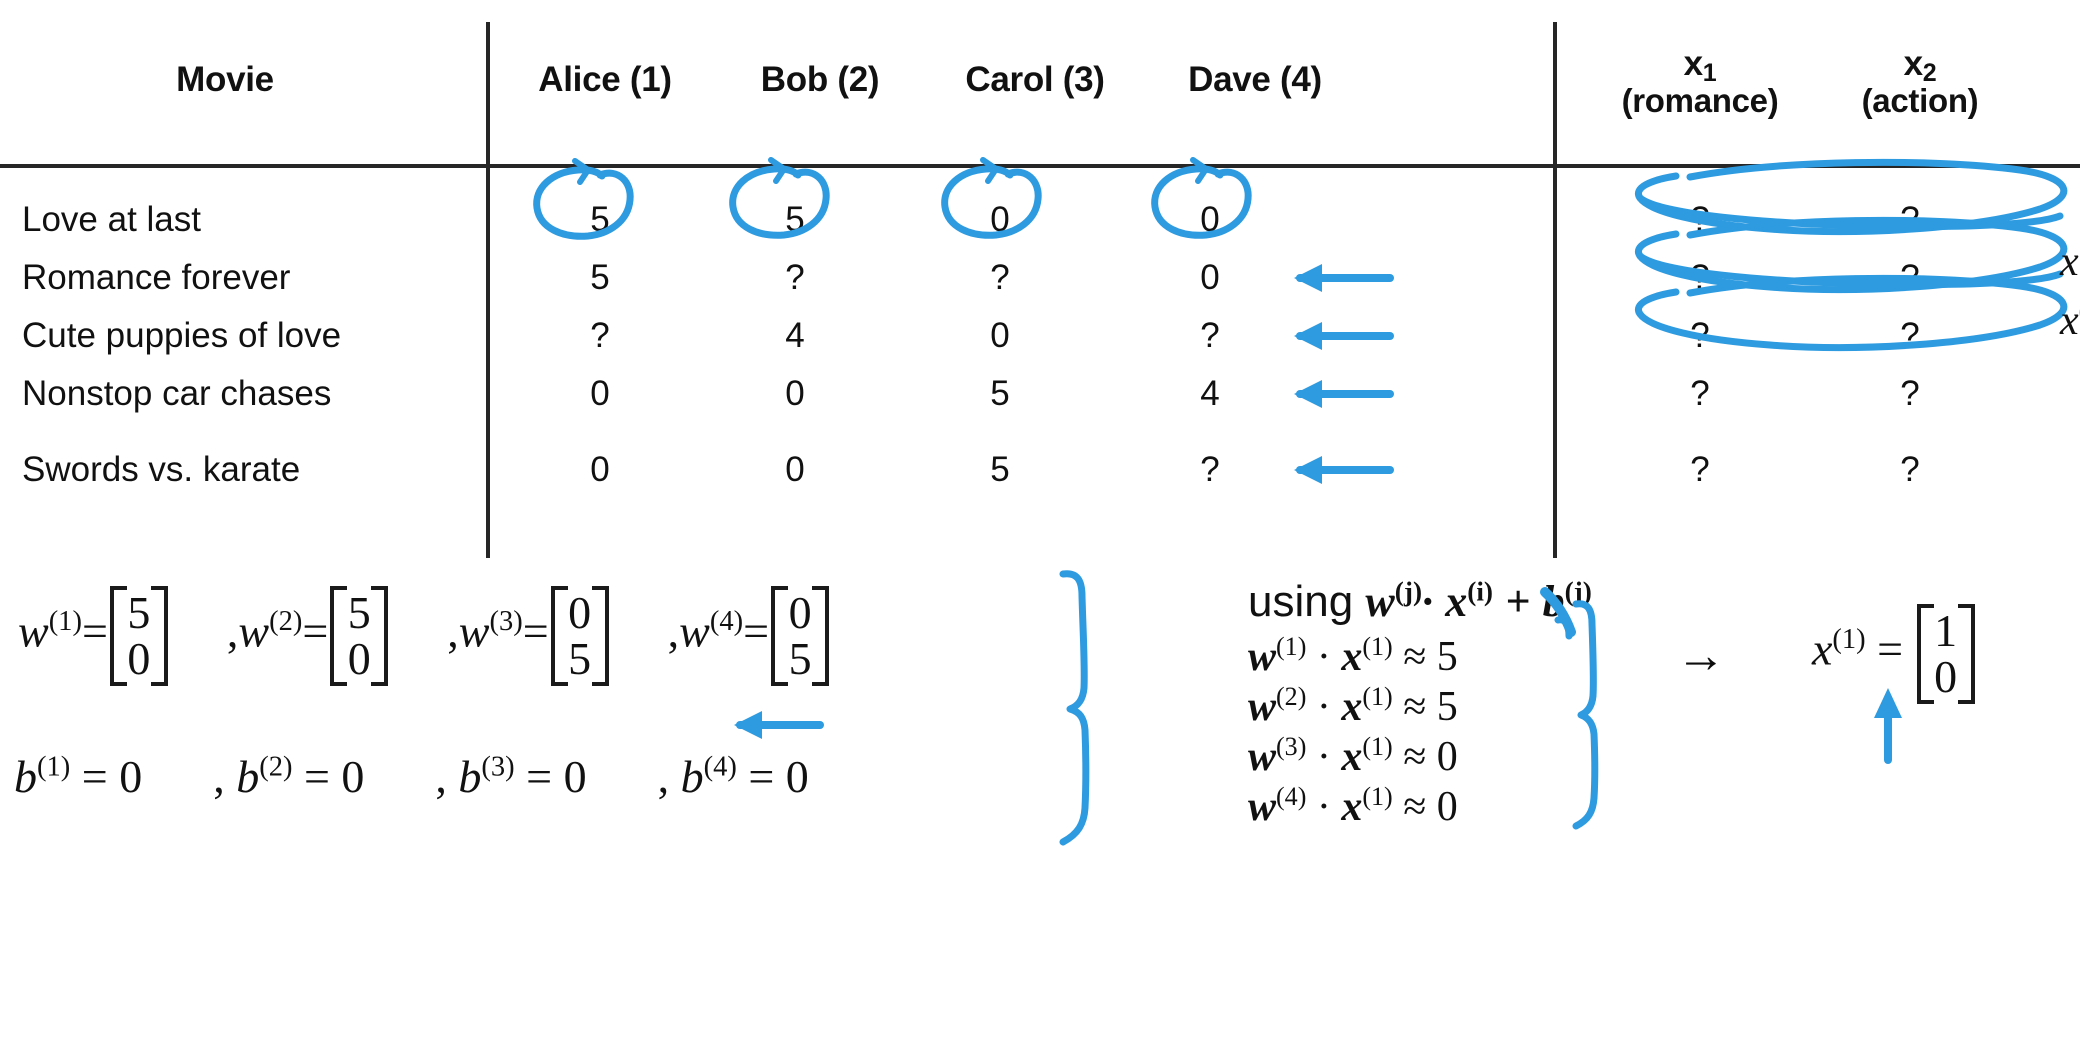  What do you see at coordinates (1700, 101) in the screenshot?
I see `x1-caption: (romance)` at bounding box center [1700, 101].